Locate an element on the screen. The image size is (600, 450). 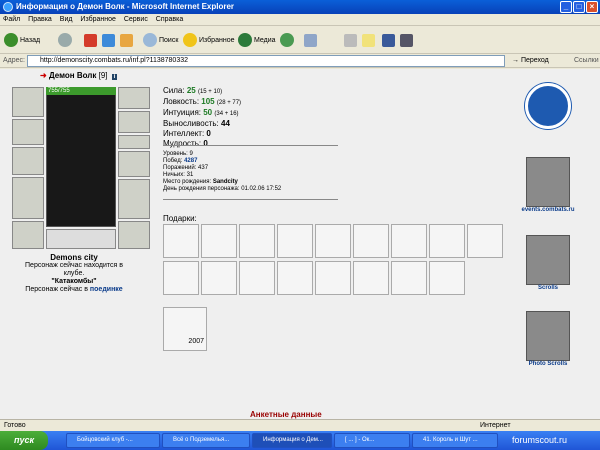
amulet-slot is located at coordinates (134, 122).